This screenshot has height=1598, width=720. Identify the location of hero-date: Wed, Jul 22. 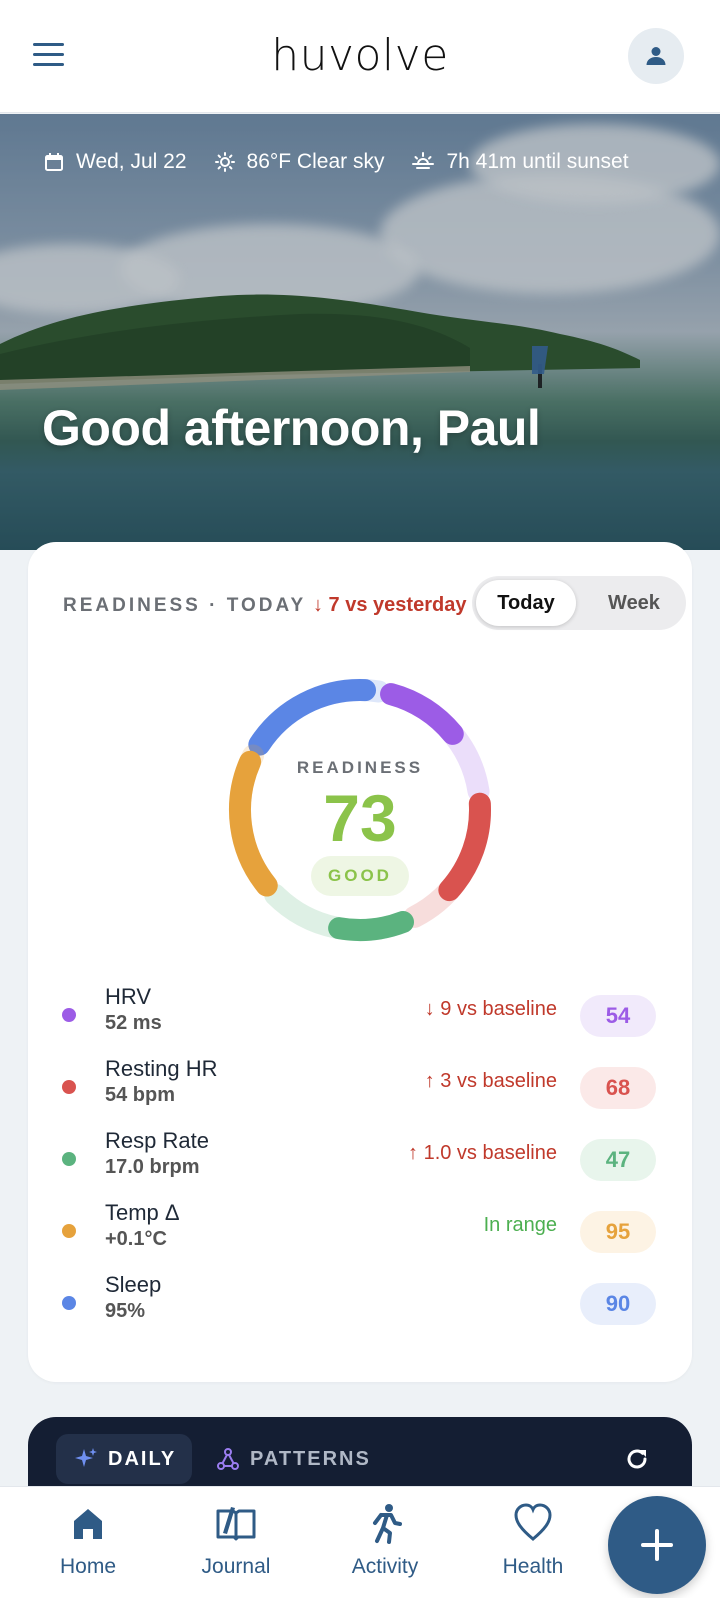
(115, 162).